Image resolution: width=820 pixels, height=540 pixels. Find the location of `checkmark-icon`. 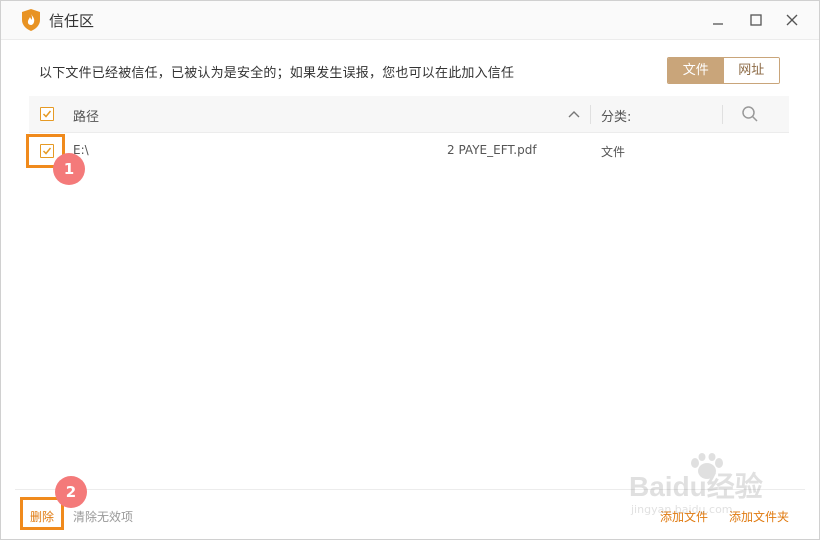

checkmark-icon is located at coordinates (47, 114).